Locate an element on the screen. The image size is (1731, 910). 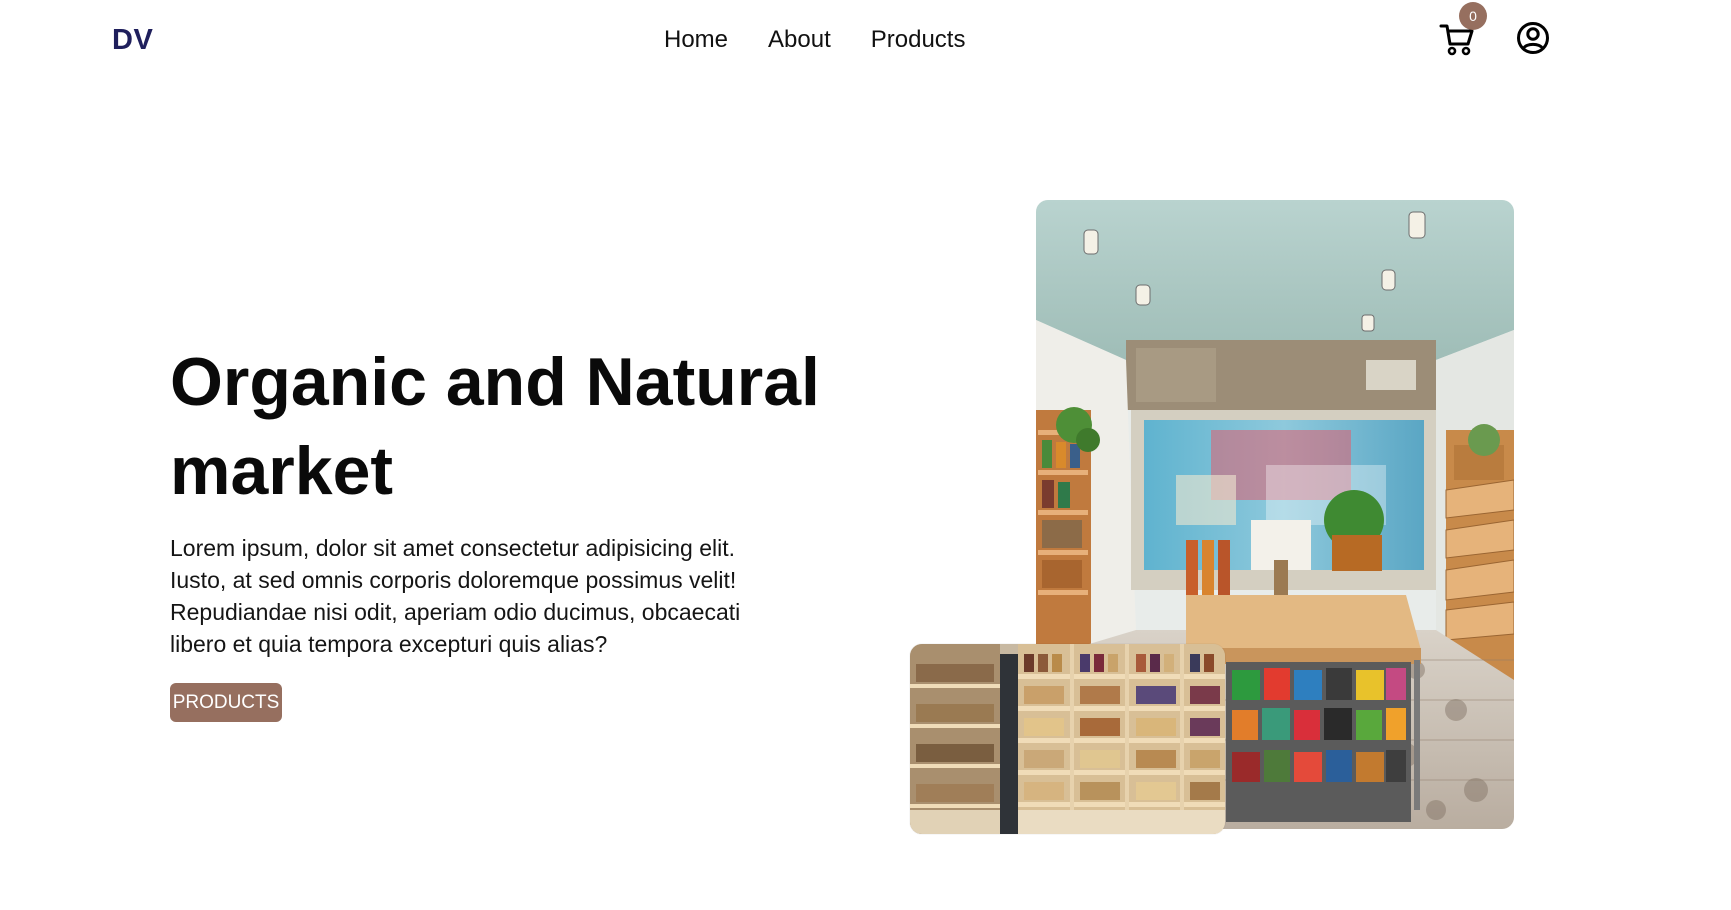
cart-button: 0 is located at coordinates (1463, 31).